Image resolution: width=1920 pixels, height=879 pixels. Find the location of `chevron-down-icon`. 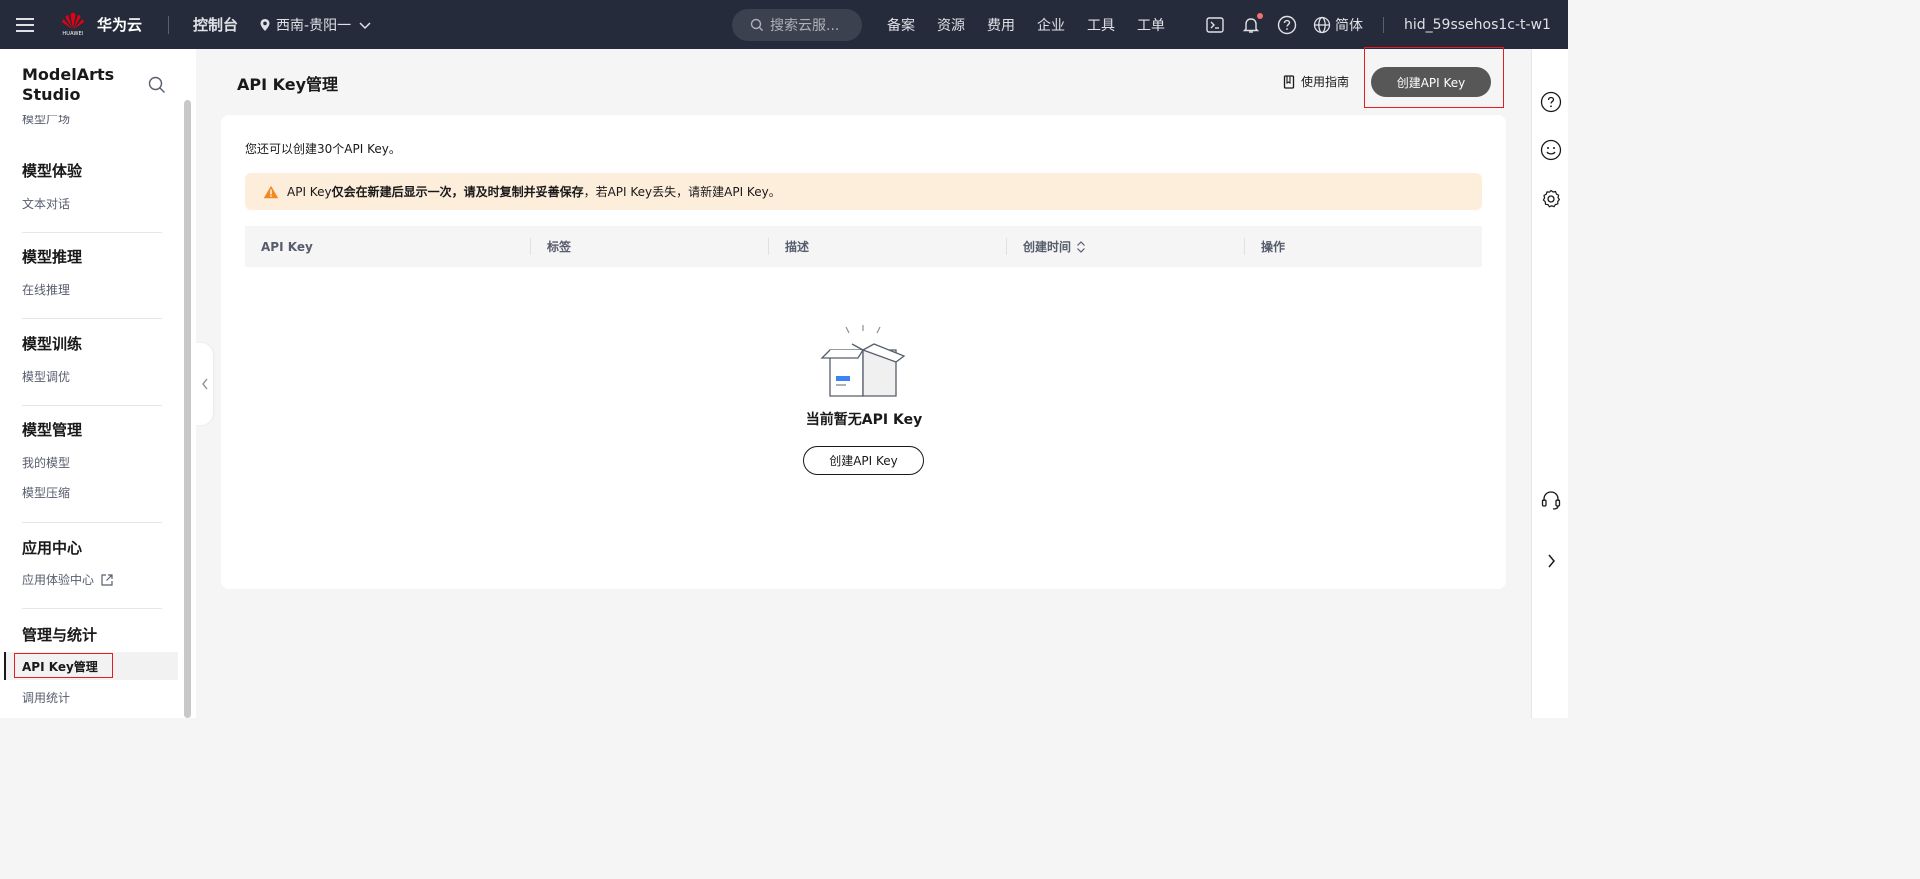

chevron-down-icon is located at coordinates (365, 25).